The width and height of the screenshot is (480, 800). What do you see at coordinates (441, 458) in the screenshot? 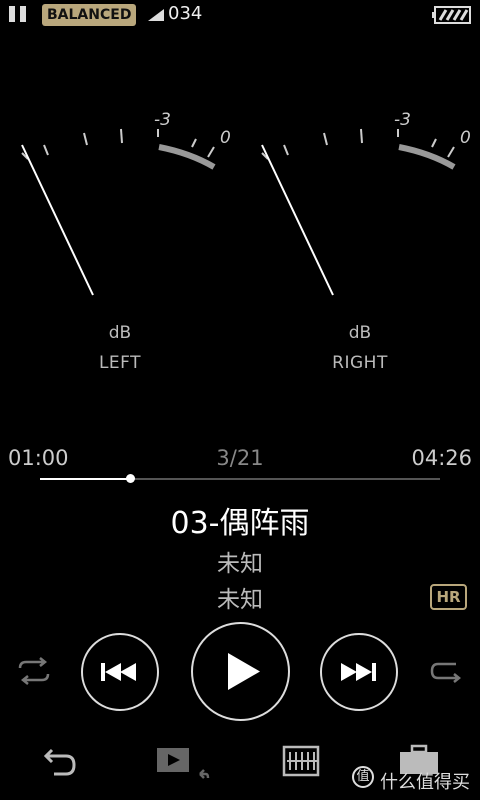
I see `total-time: 04:26` at bounding box center [441, 458].